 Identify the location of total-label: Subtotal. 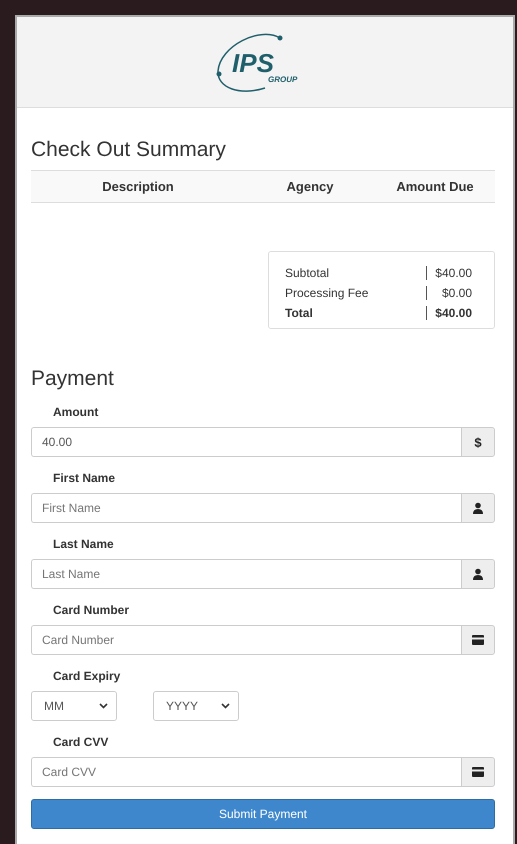
(307, 273).